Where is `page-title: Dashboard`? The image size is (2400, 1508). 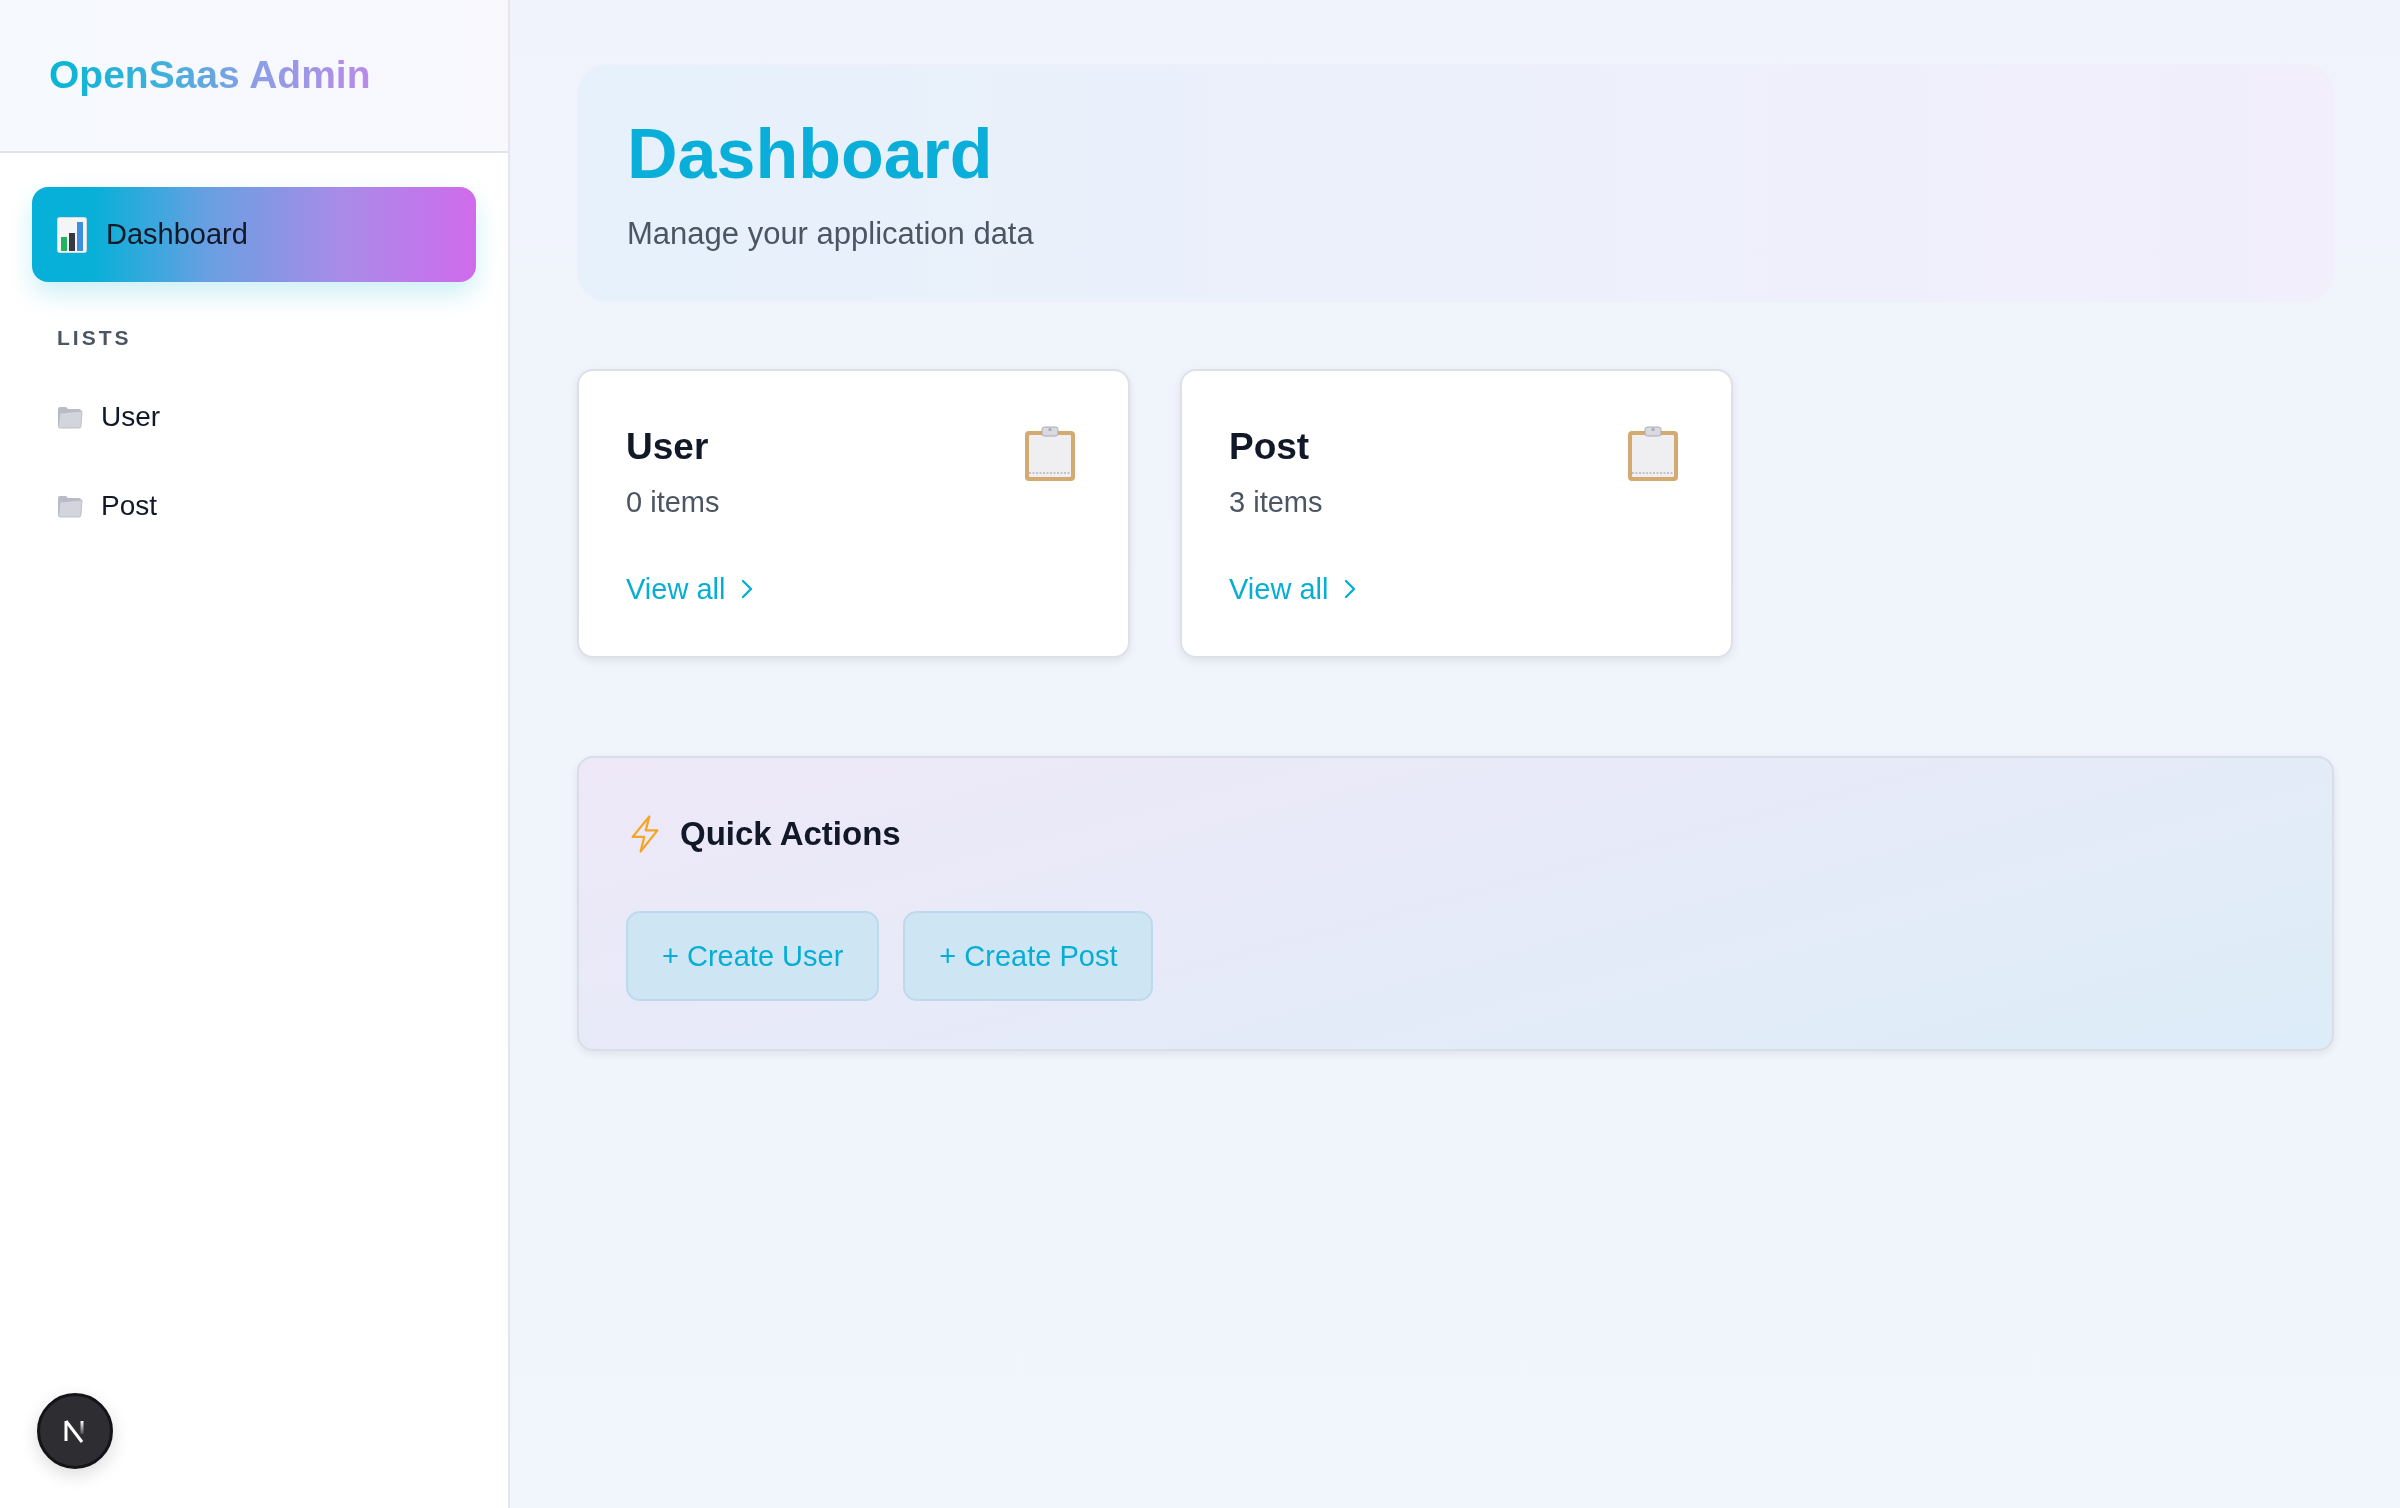 page-title: Dashboard is located at coordinates (810, 154).